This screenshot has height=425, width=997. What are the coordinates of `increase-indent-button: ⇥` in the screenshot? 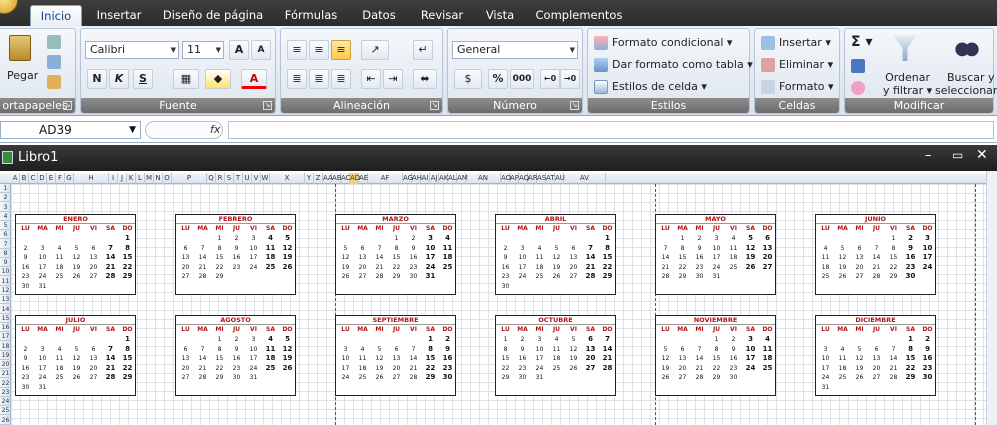 It's located at (393, 79).